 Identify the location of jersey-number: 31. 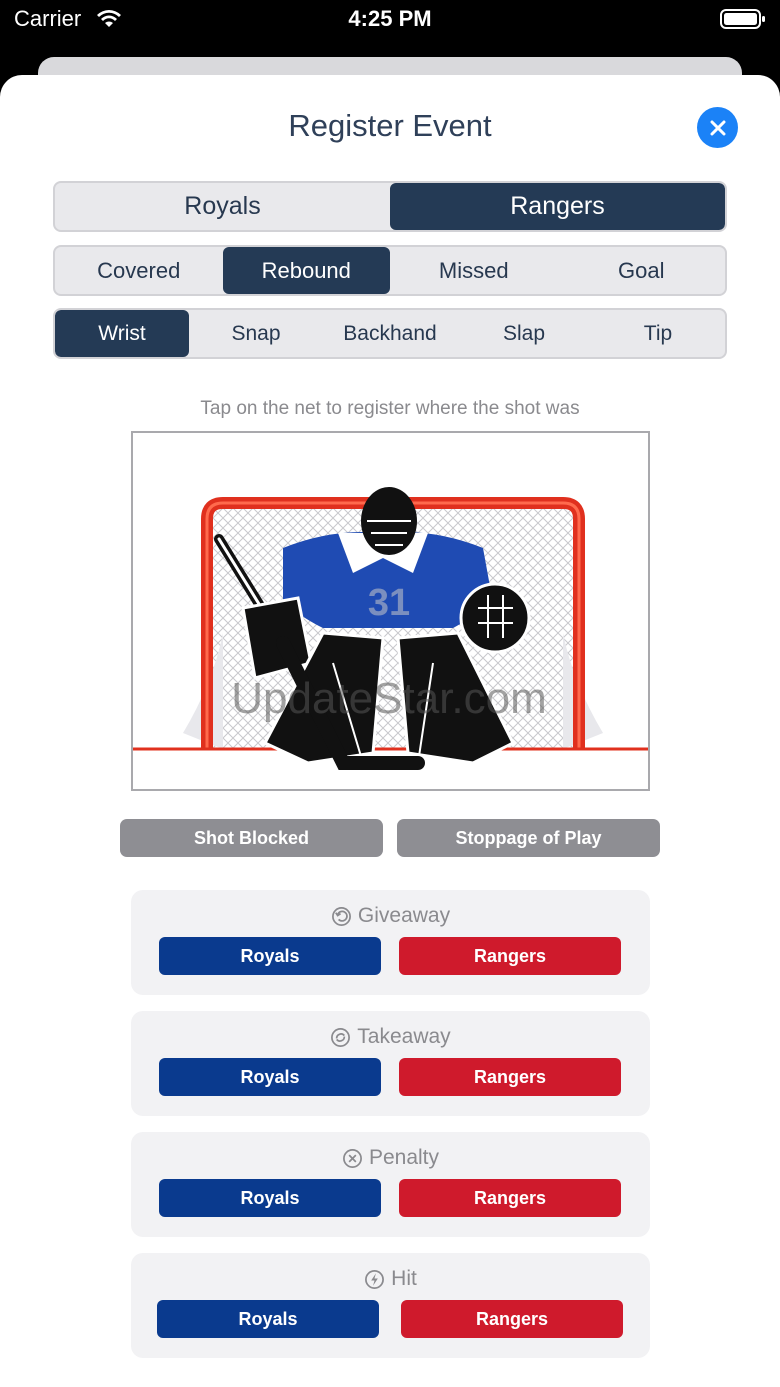
(389, 603).